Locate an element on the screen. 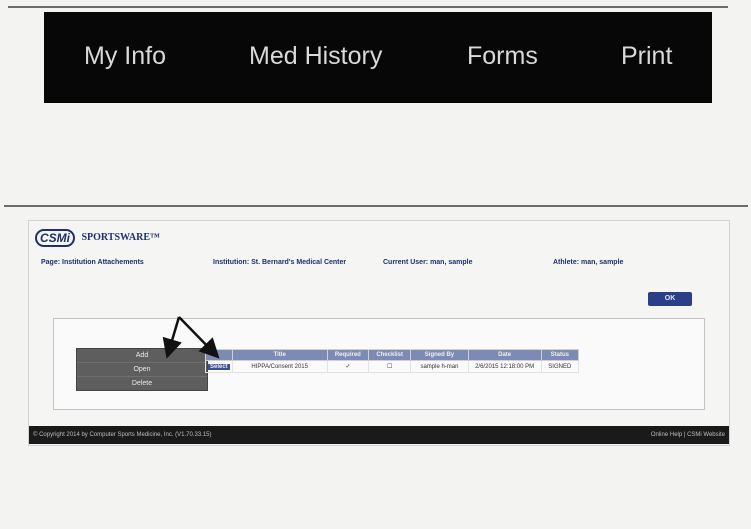  top-divider is located at coordinates (368, 7).